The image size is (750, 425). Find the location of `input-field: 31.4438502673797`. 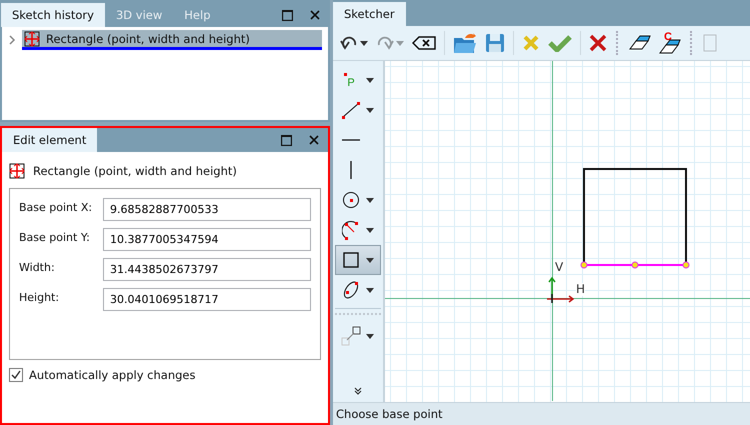

input-field: 31.4438502673797 is located at coordinates (207, 269).